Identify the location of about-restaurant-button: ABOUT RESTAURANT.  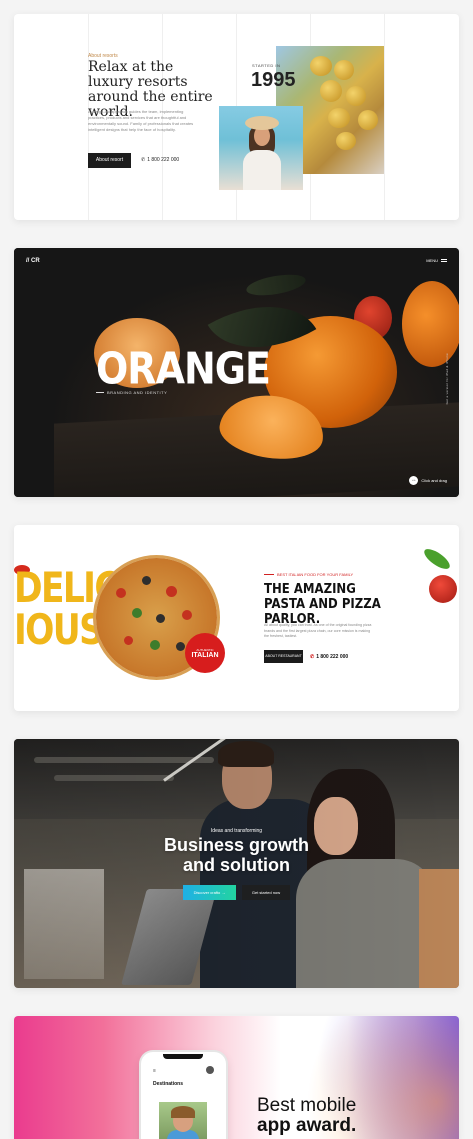
(283, 656).